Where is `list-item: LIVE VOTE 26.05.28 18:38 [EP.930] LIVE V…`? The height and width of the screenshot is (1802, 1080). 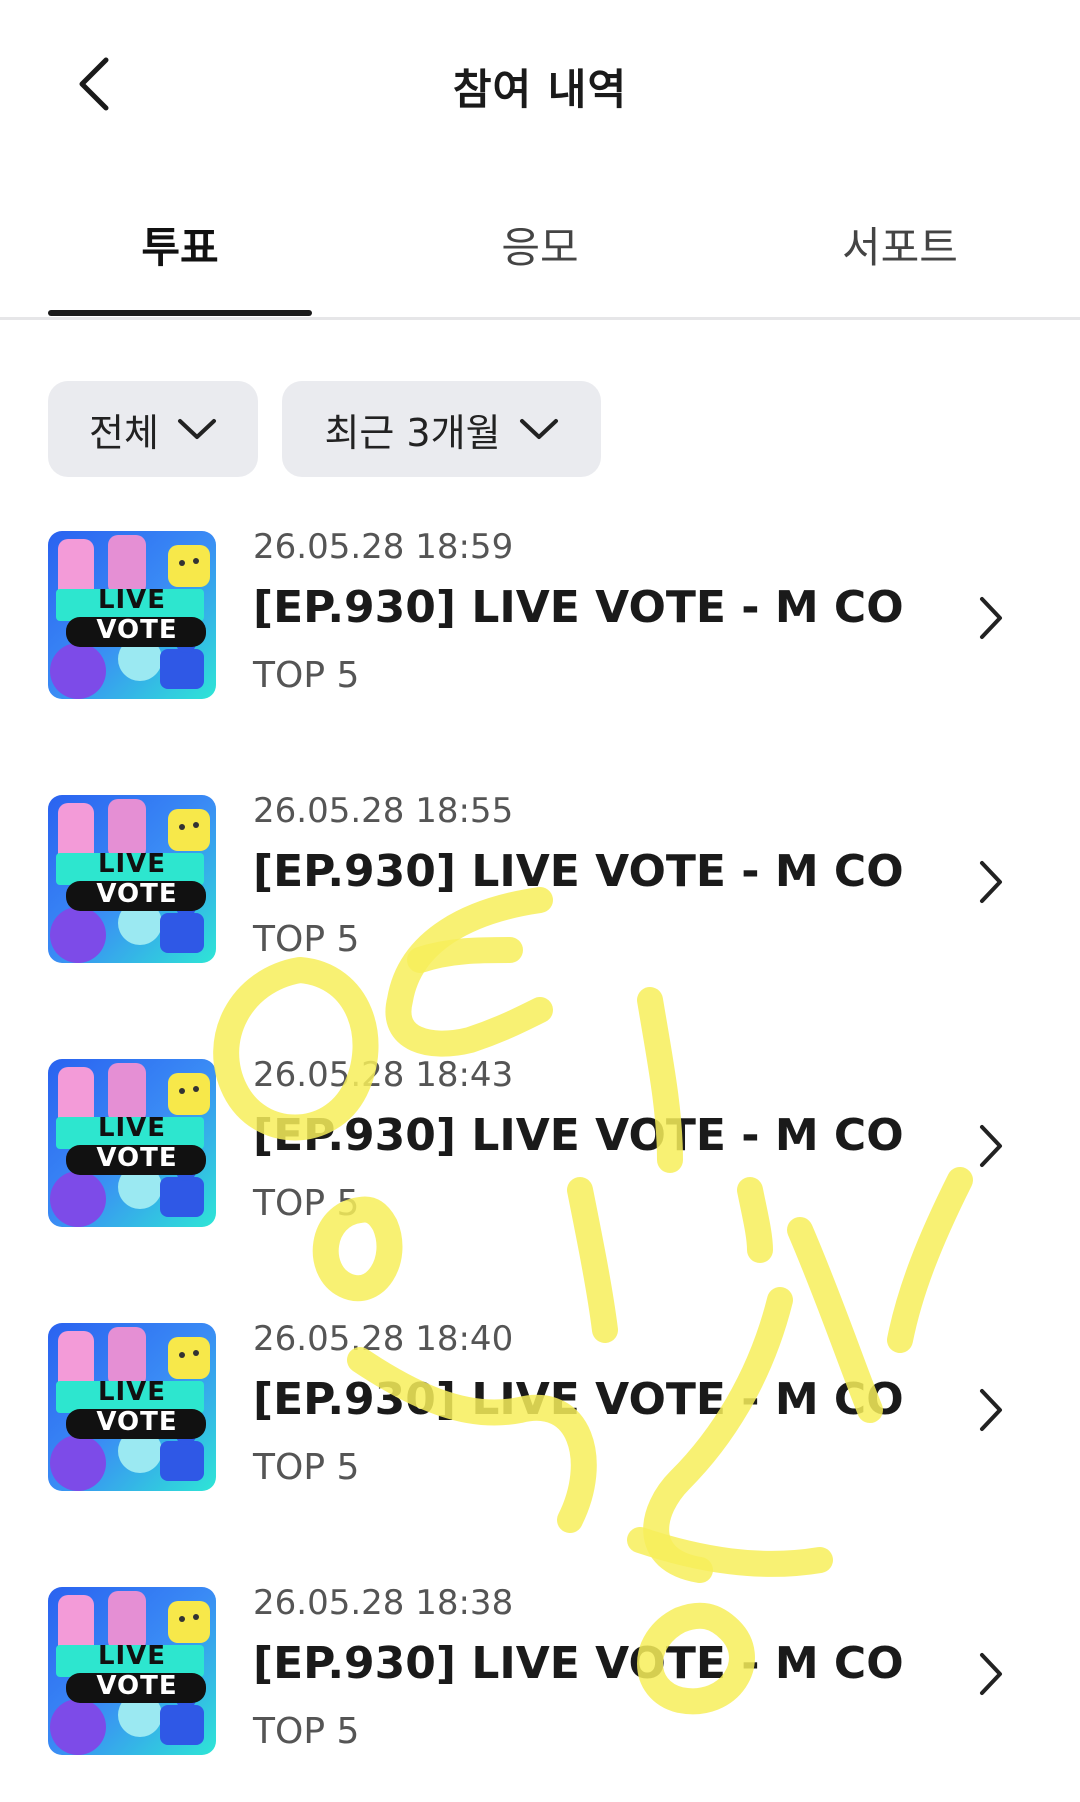
list-item: LIVE VOTE 26.05.28 18:38 [EP.930] LIVE V… is located at coordinates (540, 1676).